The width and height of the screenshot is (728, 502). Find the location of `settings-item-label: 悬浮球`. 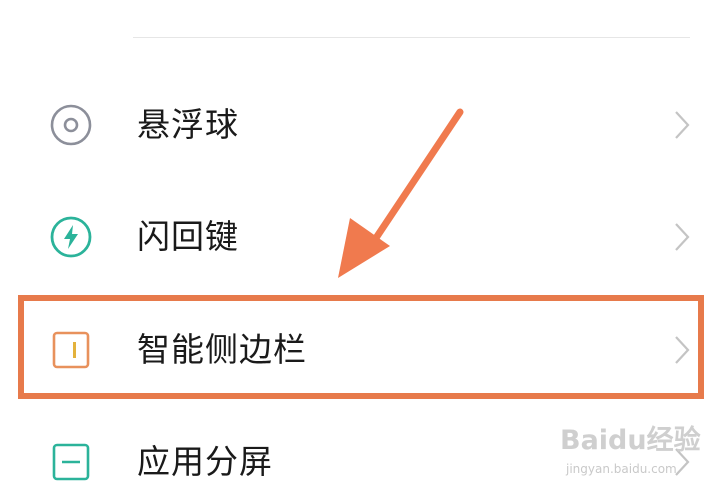

settings-item-label: 悬浮球 is located at coordinates (188, 124).